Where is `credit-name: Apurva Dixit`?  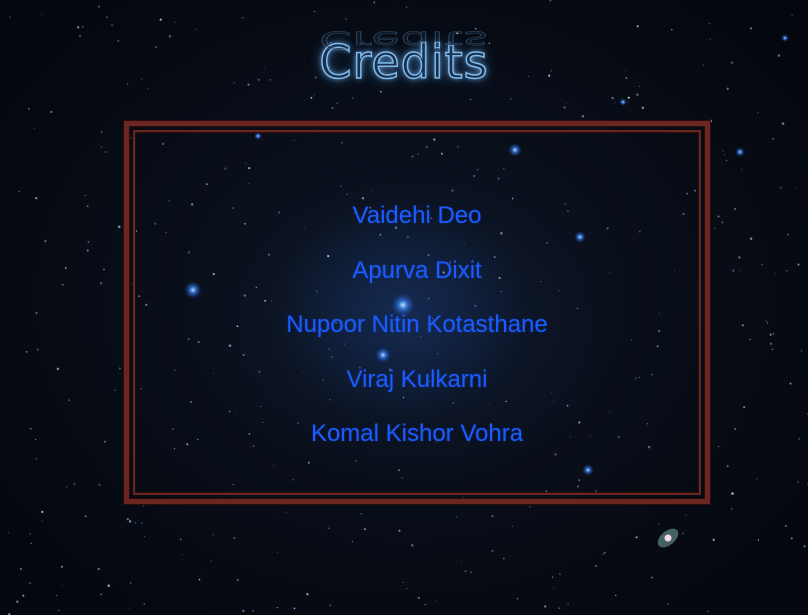
credit-name: Apurva Dixit is located at coordinates (417, 270).